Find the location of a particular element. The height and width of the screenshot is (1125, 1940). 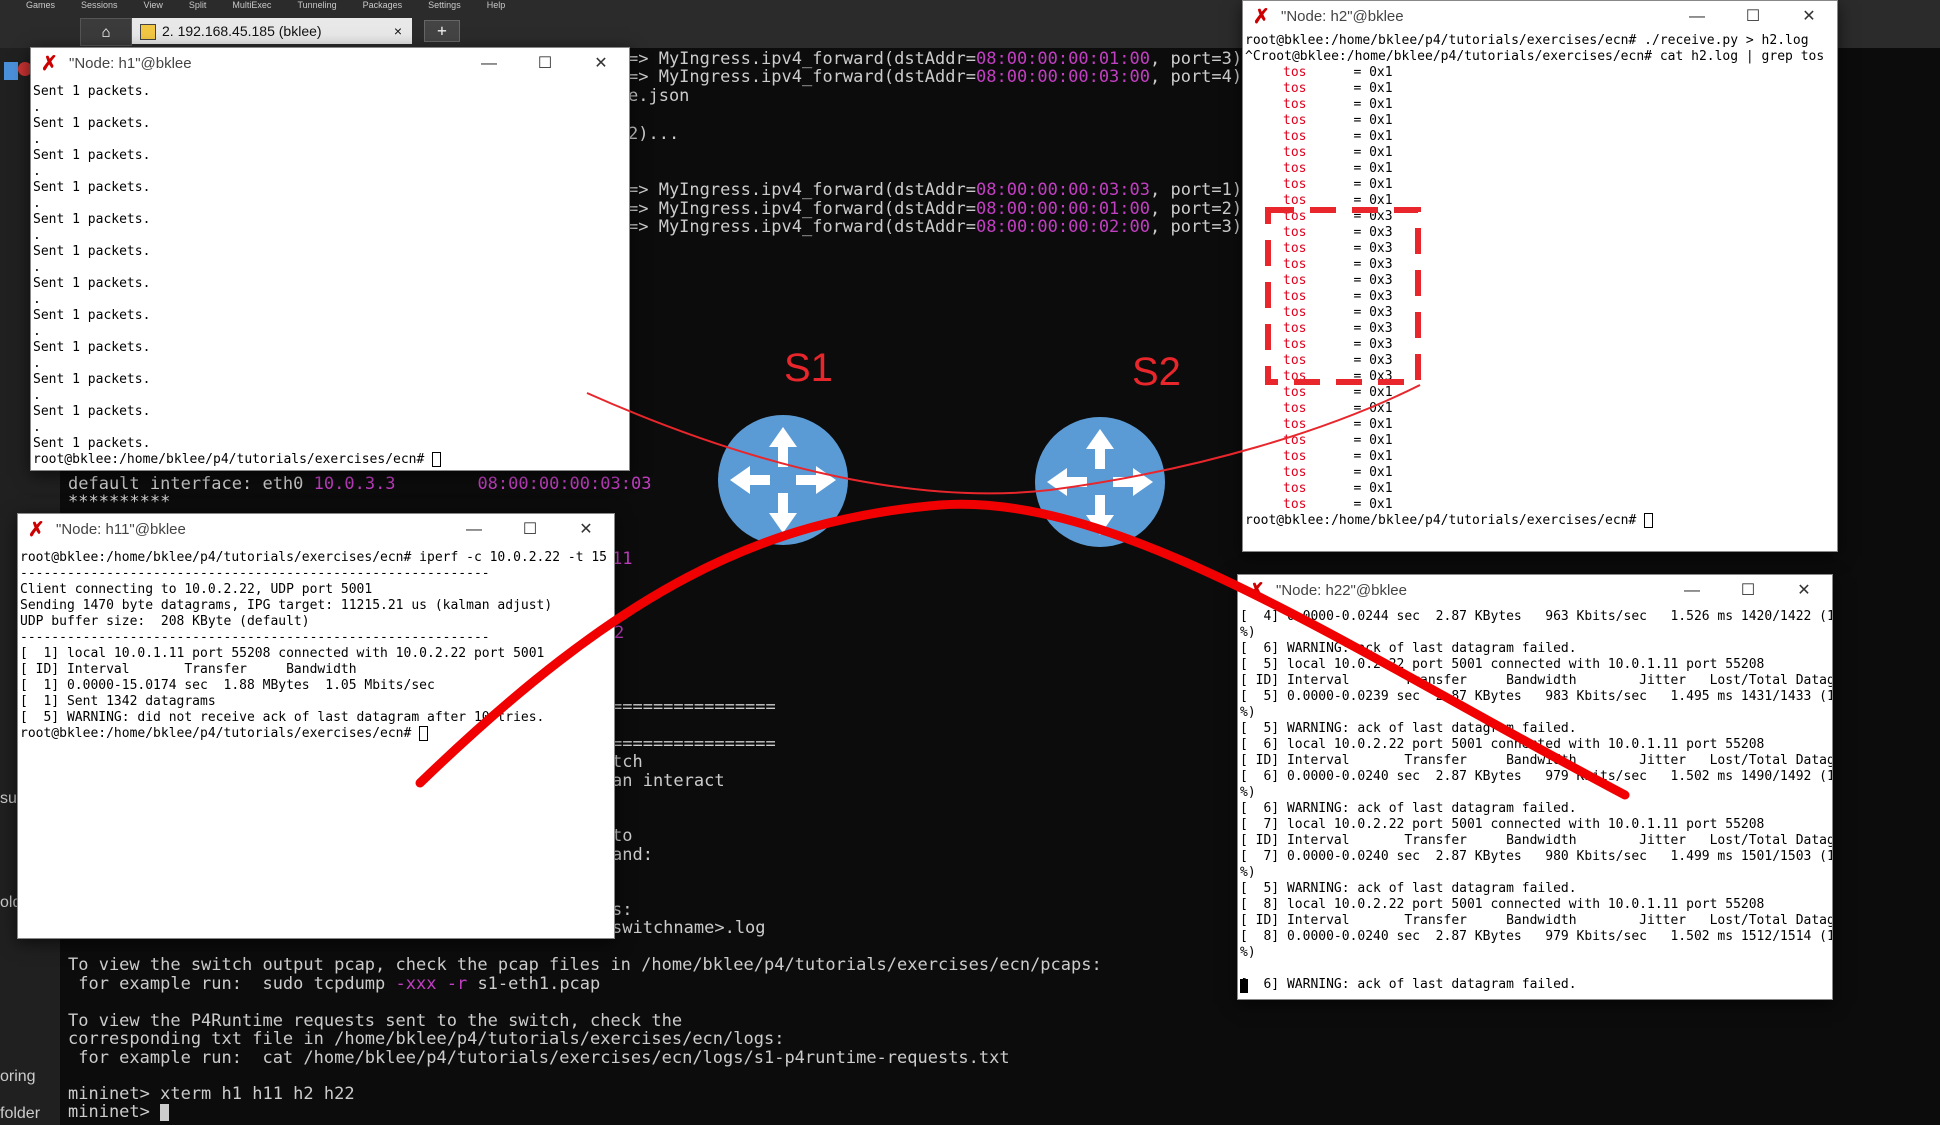

menu-item: Help is located at coordinates (496, 5).